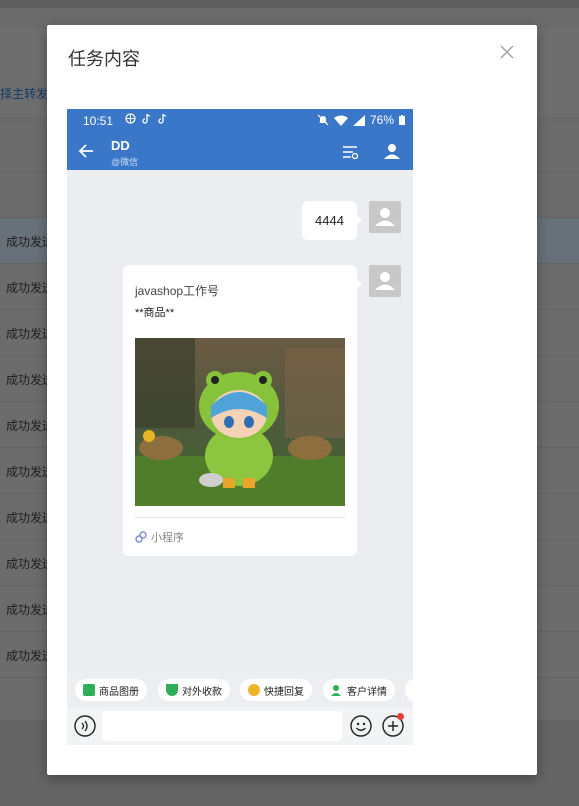 The width and height of the screenshot is (579, 806). Describe the element at coordinates (350, 152) in the screenshot. I see `list-menu-icon` at that location.